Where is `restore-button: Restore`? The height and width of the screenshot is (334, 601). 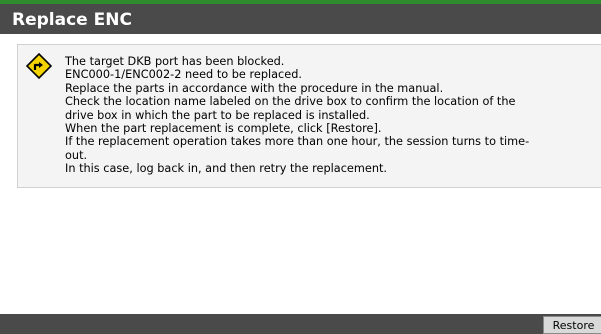
restore-button: Restore is located at coordinates (572, 325).